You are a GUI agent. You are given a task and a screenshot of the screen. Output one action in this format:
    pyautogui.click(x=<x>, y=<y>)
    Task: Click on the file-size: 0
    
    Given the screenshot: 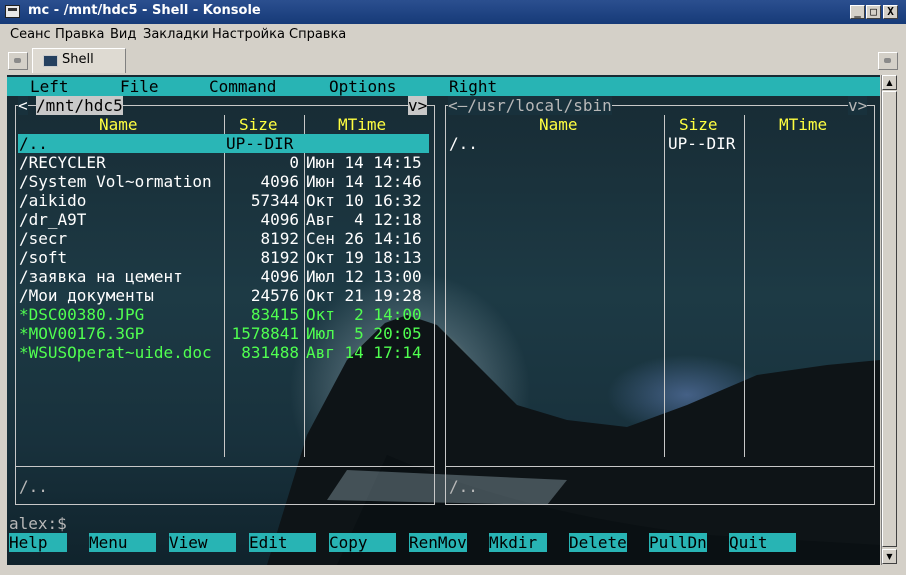 What is the action you would take?
    pyautogui.click(x=294, y=162)
    